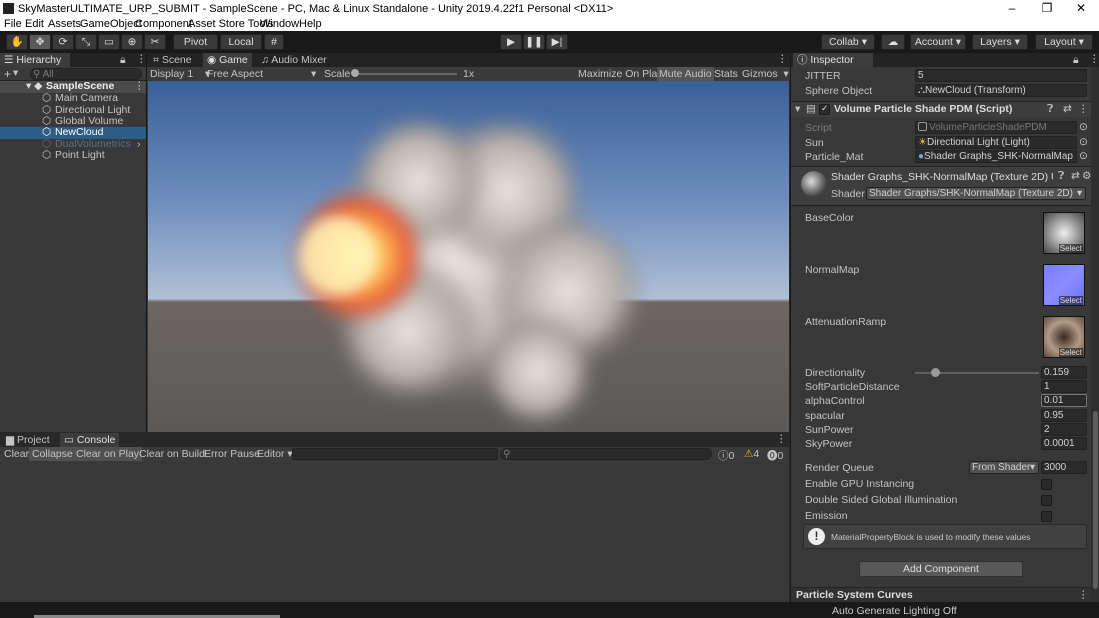 This screenshot has height=618, width=1099. What do you see at coordinates (163, 24) in the screenshot?
I see `menu-component: Component` at bounding box center [163, 24].